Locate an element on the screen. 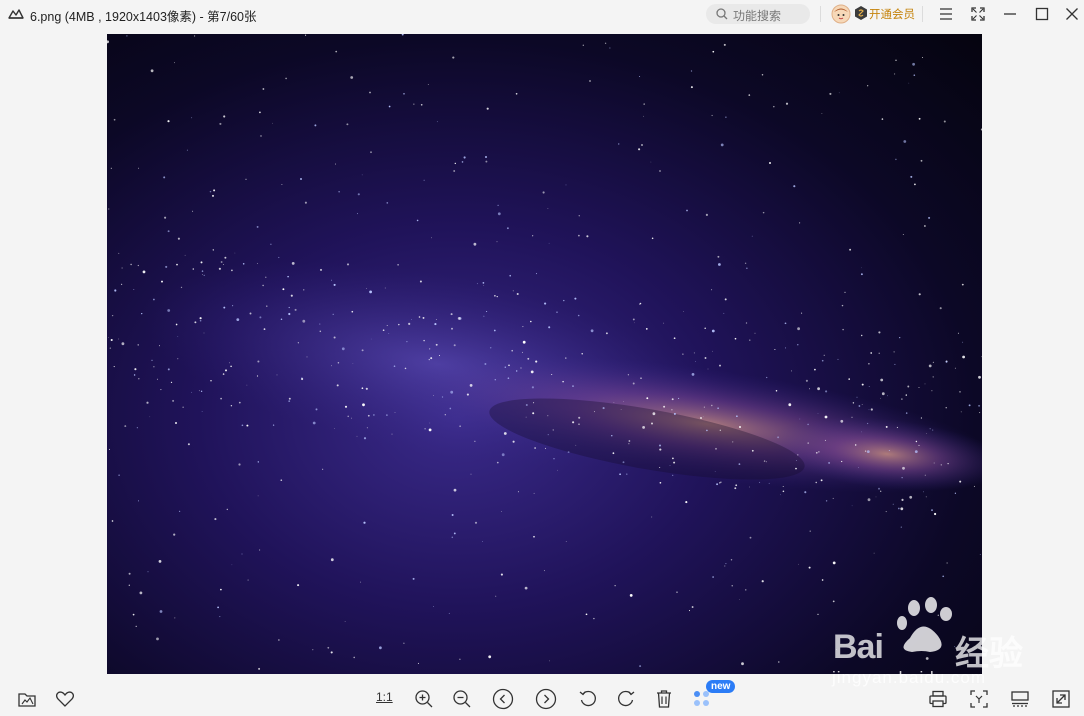 The width and height of the screenshot is (1084, 716). open-membership-link: 开通会员 is located at coordinates (892, 14).